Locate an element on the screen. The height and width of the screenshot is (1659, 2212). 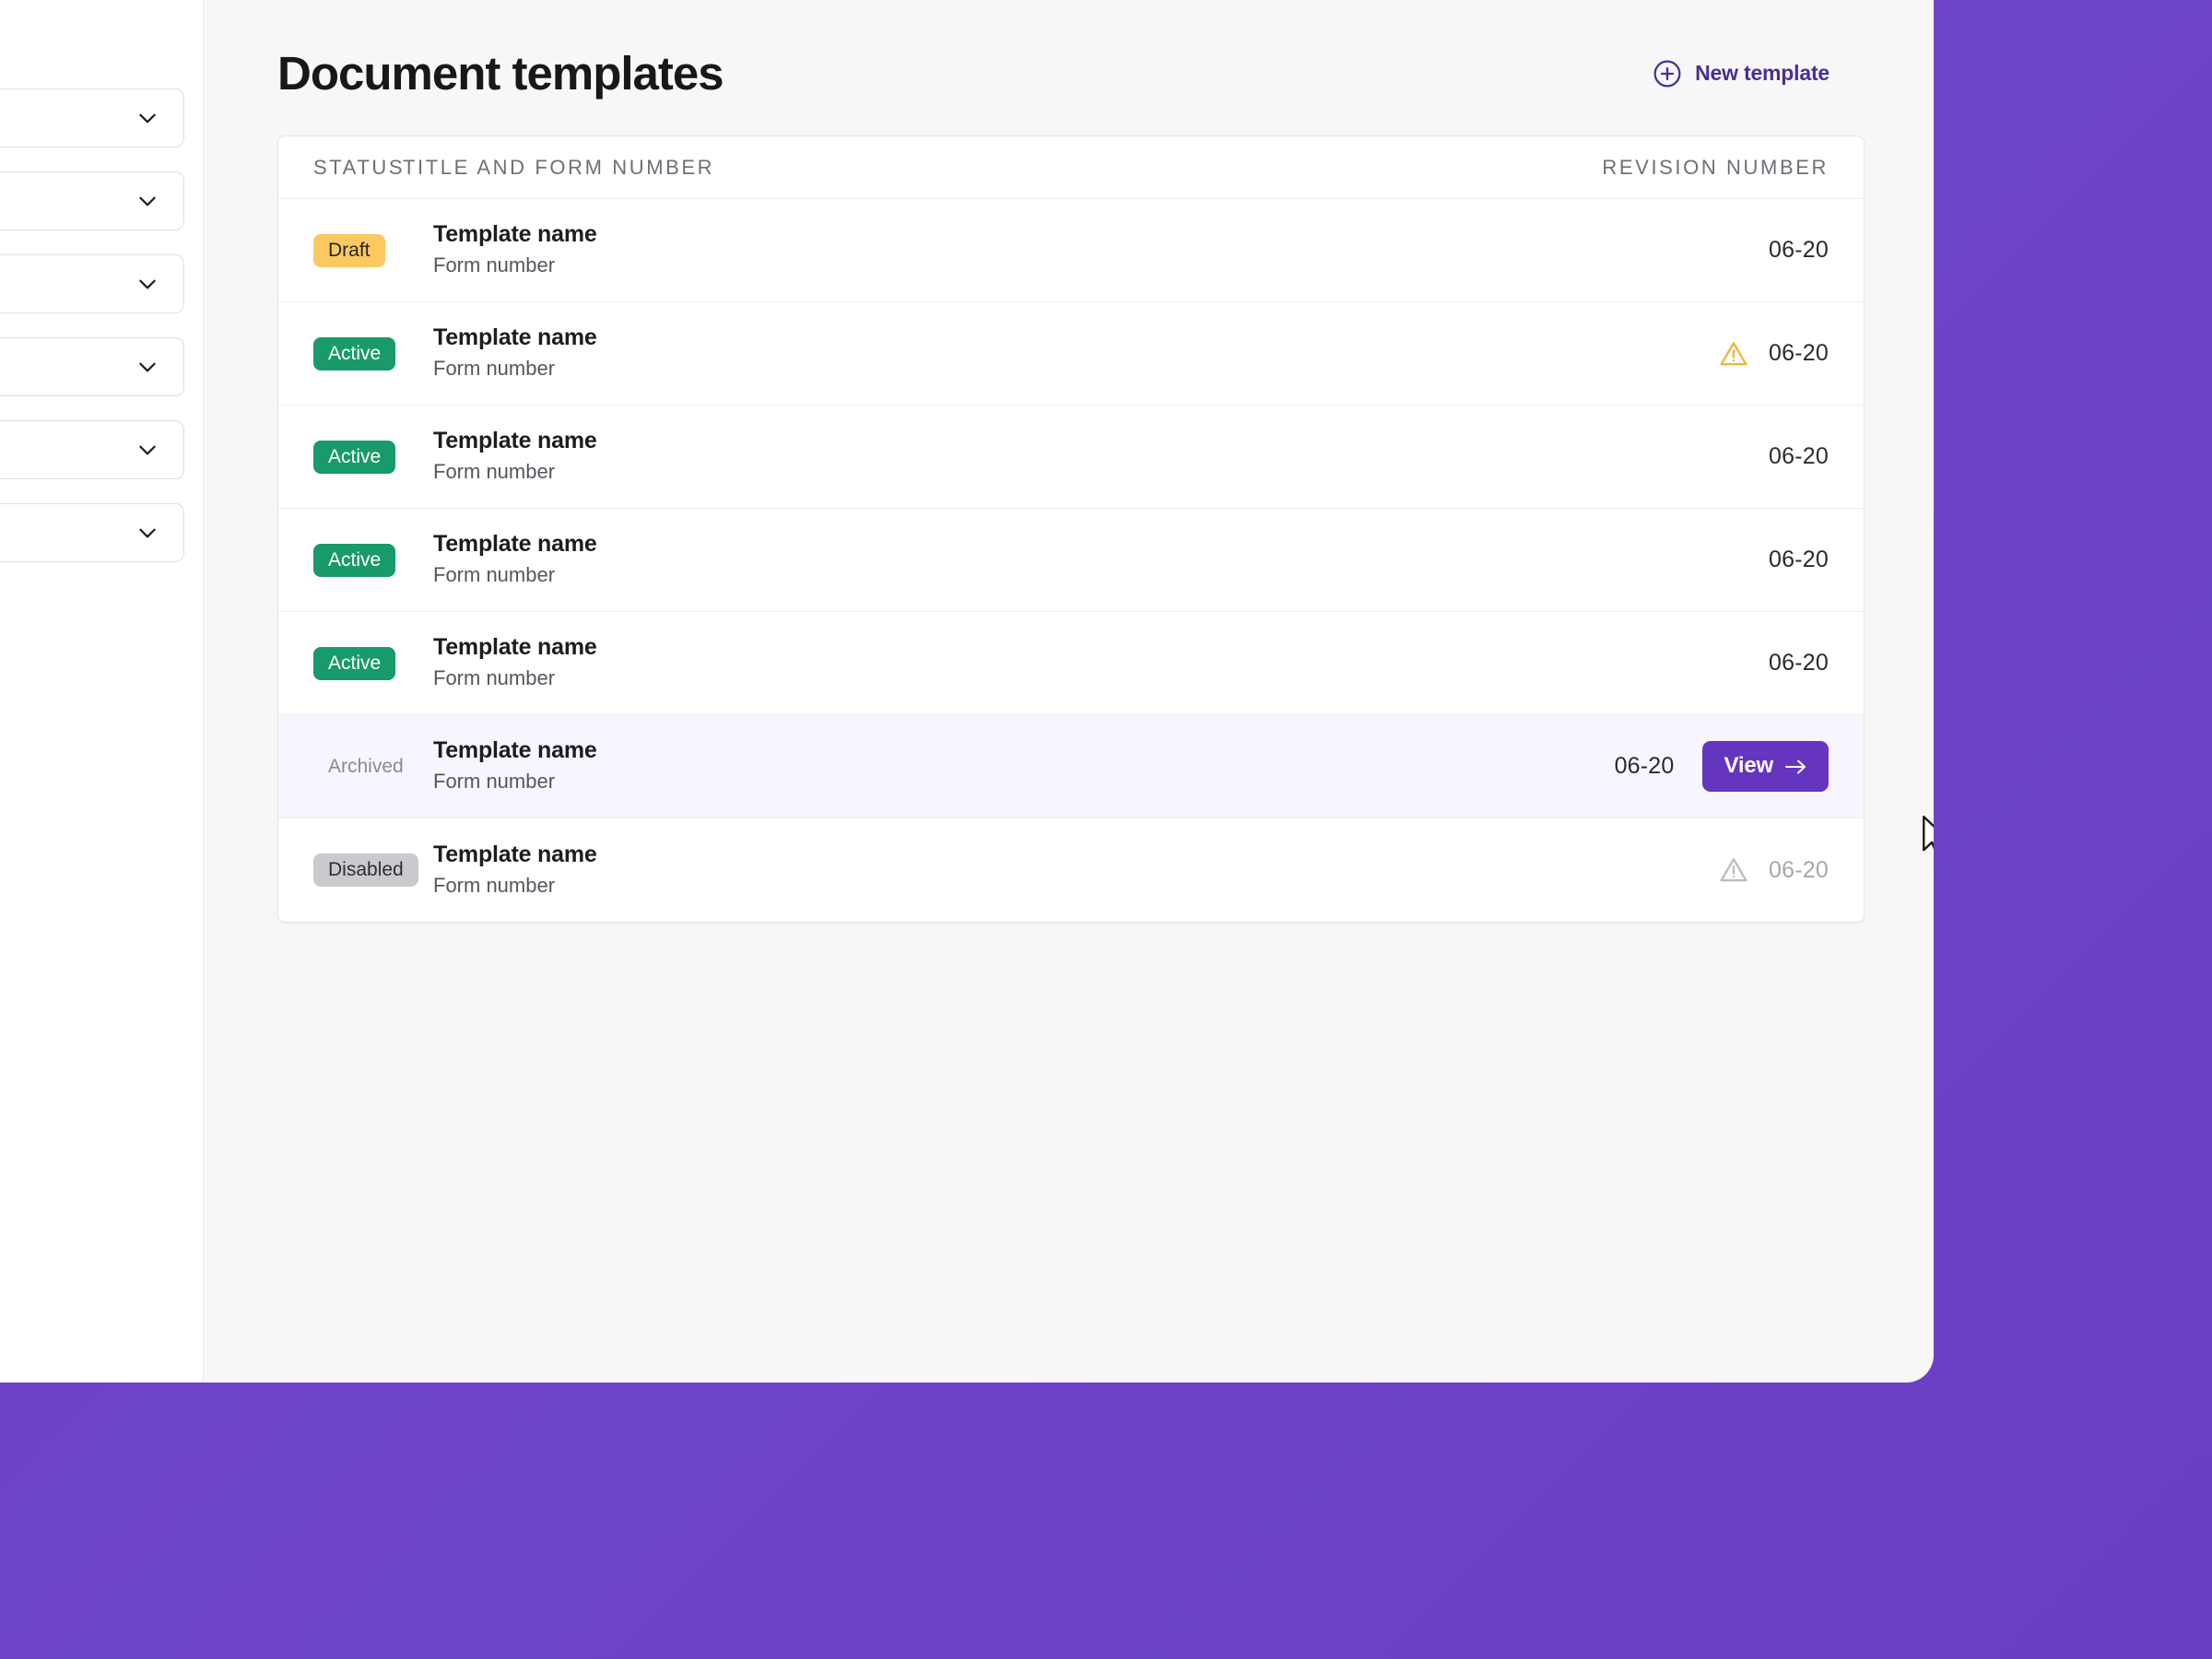
table-row: Disabled Template name Form number 06-20 is located at coordinates (1071, 870).